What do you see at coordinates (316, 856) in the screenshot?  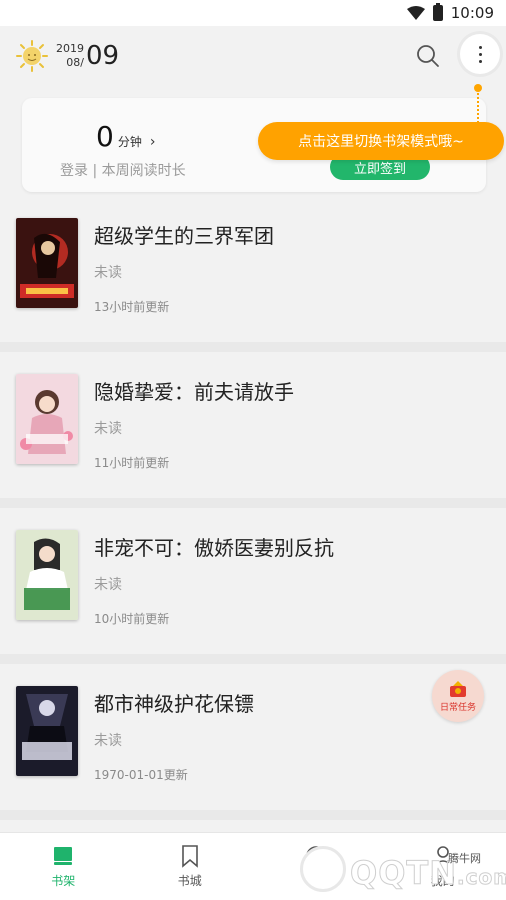 I see `library-icon` at bounding box center [316, 856].